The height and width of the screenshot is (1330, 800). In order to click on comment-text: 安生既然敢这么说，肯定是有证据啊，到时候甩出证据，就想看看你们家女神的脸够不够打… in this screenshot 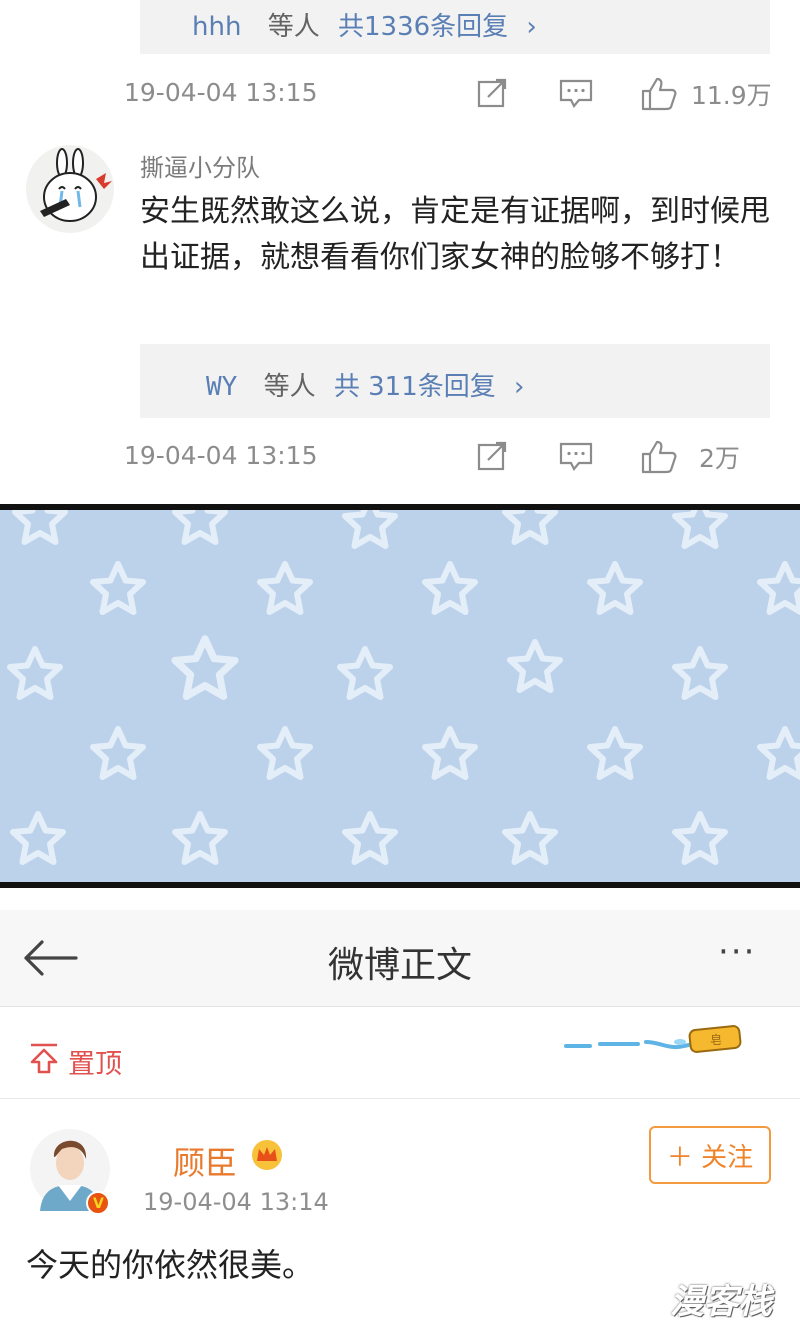, I will do `click(455, 234)`.